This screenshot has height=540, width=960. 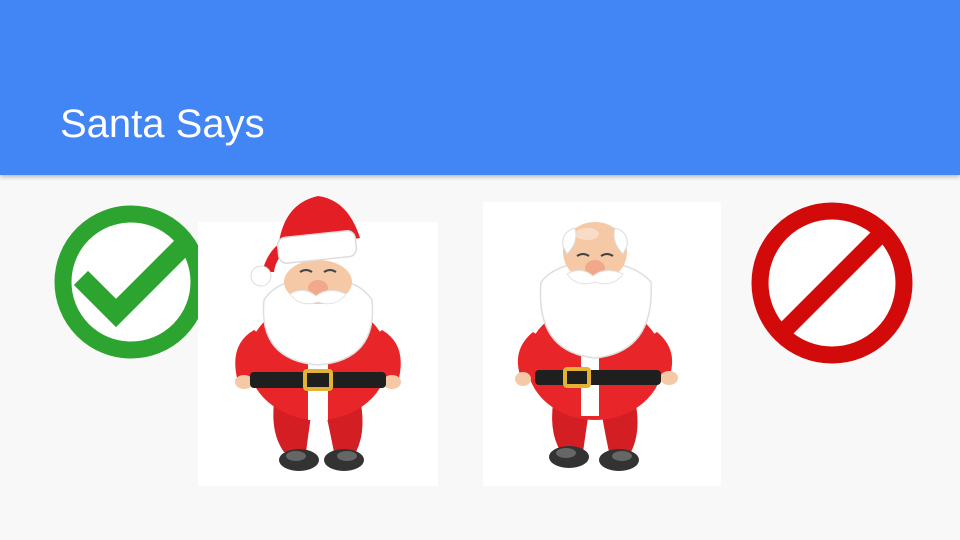 I want to click on santa-without-hat-image, so click(x=596, y=346).